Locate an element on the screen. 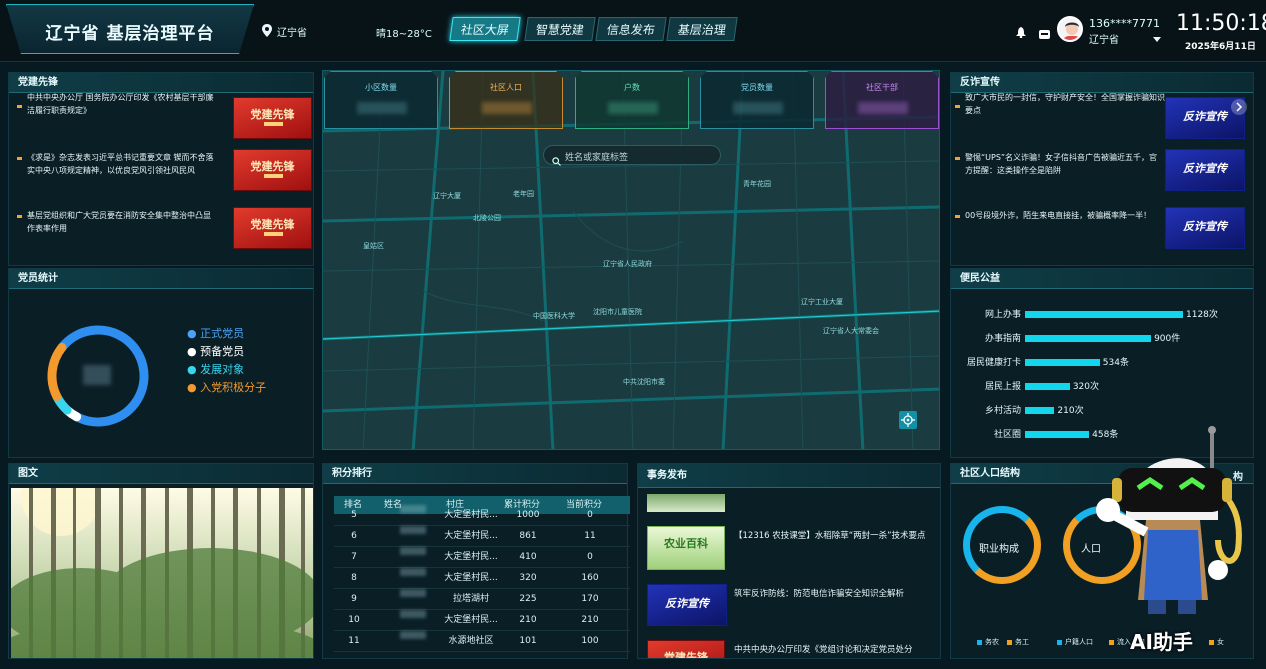  platform-title-plate: 辽宁省 基层治理平台 is located at coordinates (130, 29).